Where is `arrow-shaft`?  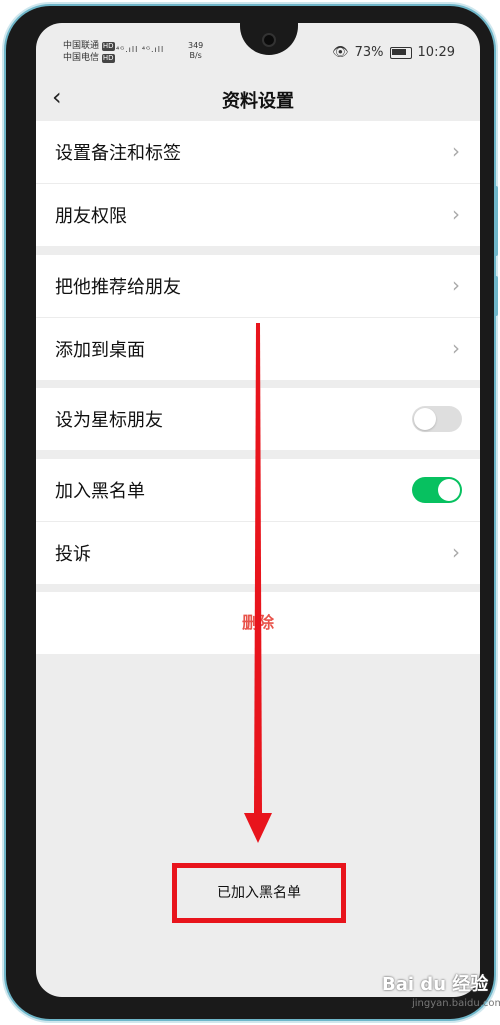
arrow-shaft is located at coordinates (258, 568).